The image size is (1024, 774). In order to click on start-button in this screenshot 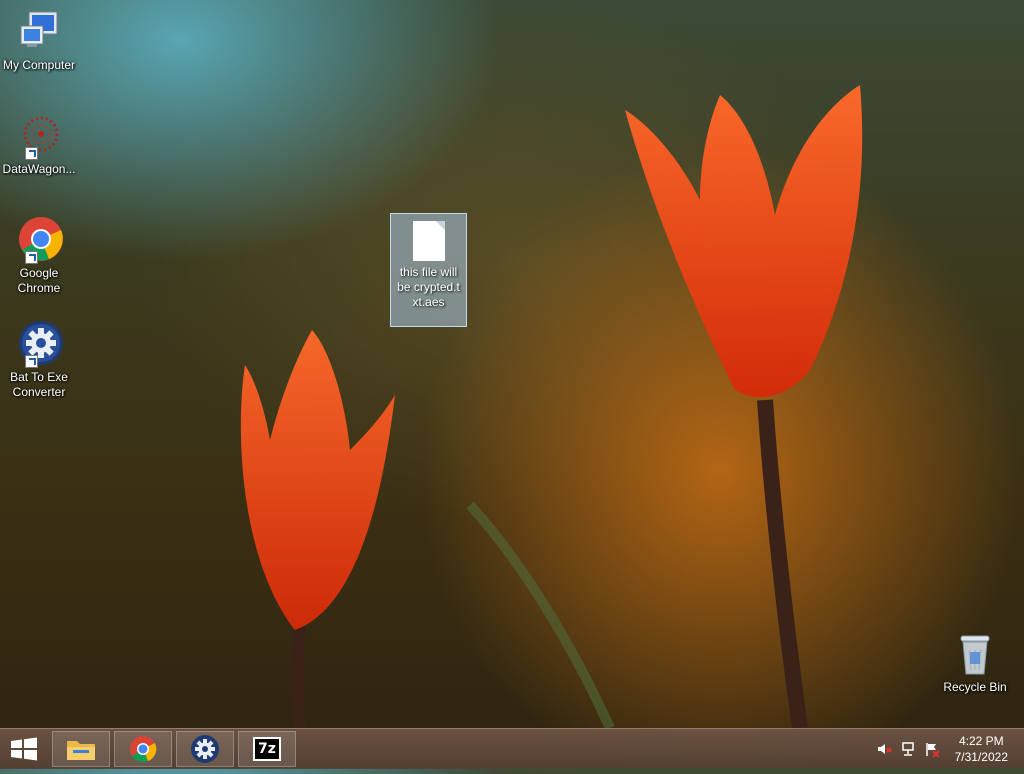, I will do `click(24, 749)`.